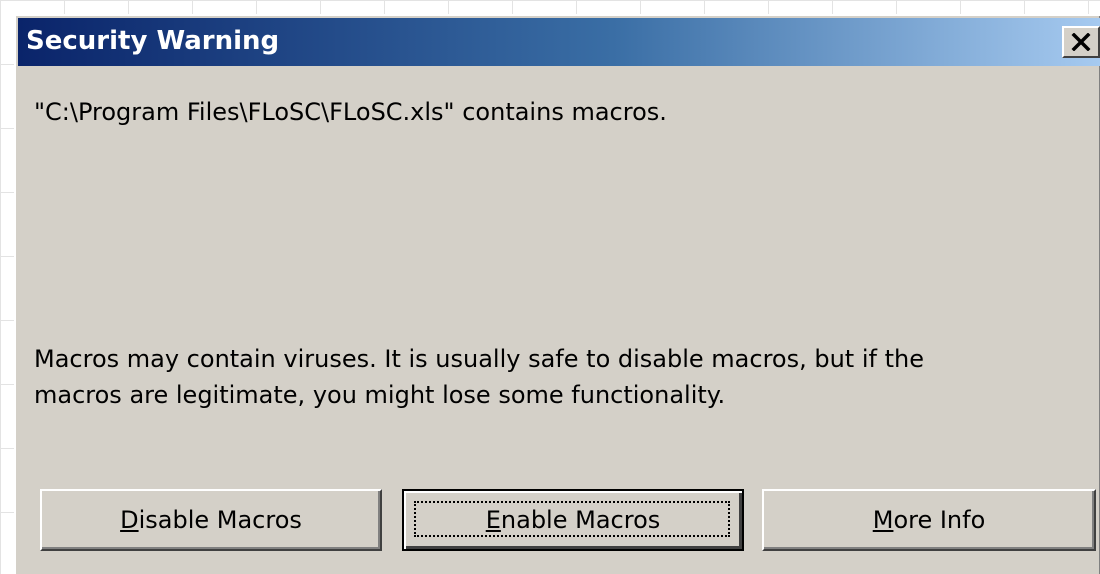 Image resolution: width=1100 pixels, height=574 pixels. Describe the element at coordinates (493, 520) in the screenshot. I see `enable-accel-key: E` at that location.